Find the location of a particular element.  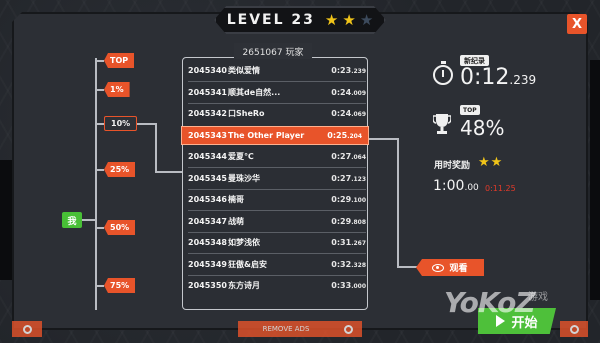

level-title: LEVEL 23 is located at coordinates (270, 20).